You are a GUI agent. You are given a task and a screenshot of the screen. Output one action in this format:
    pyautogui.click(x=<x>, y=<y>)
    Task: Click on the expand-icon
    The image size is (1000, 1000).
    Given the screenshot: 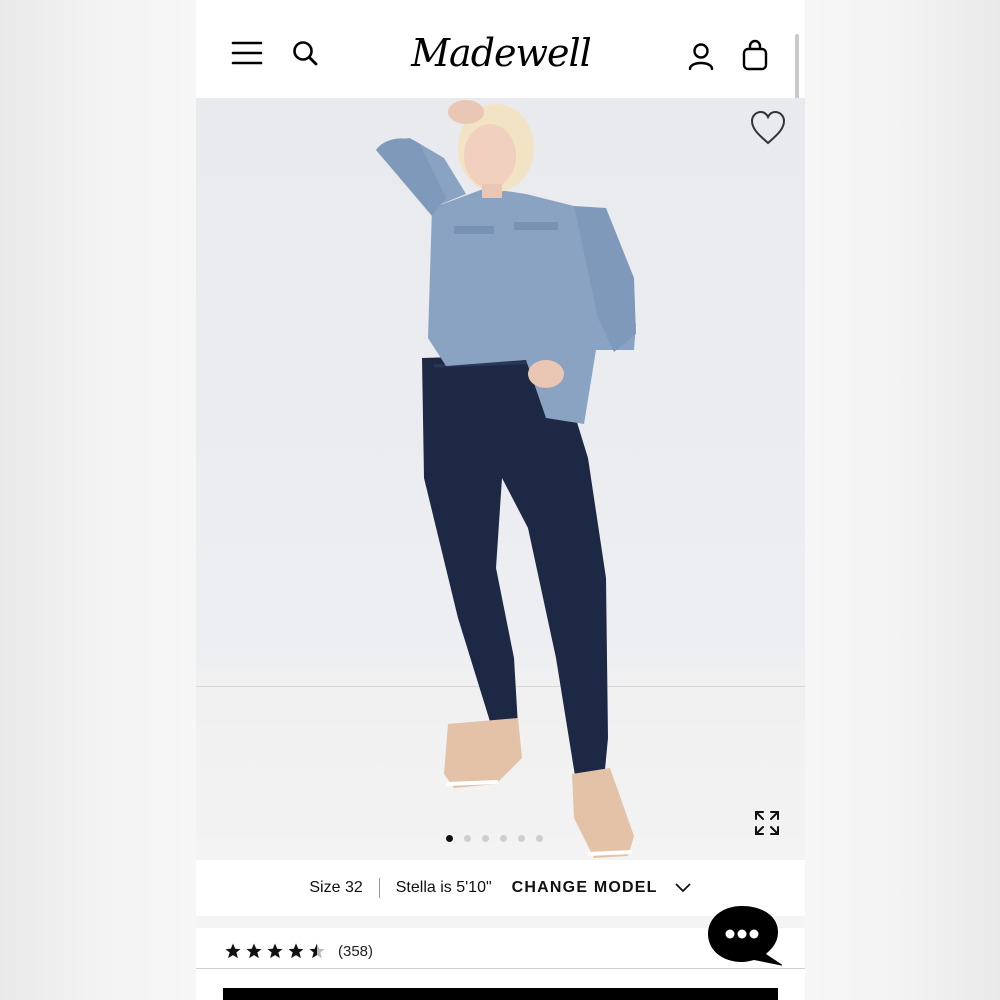 What is the action you would take?
    pyautogui.click(x=767, y=823)
    